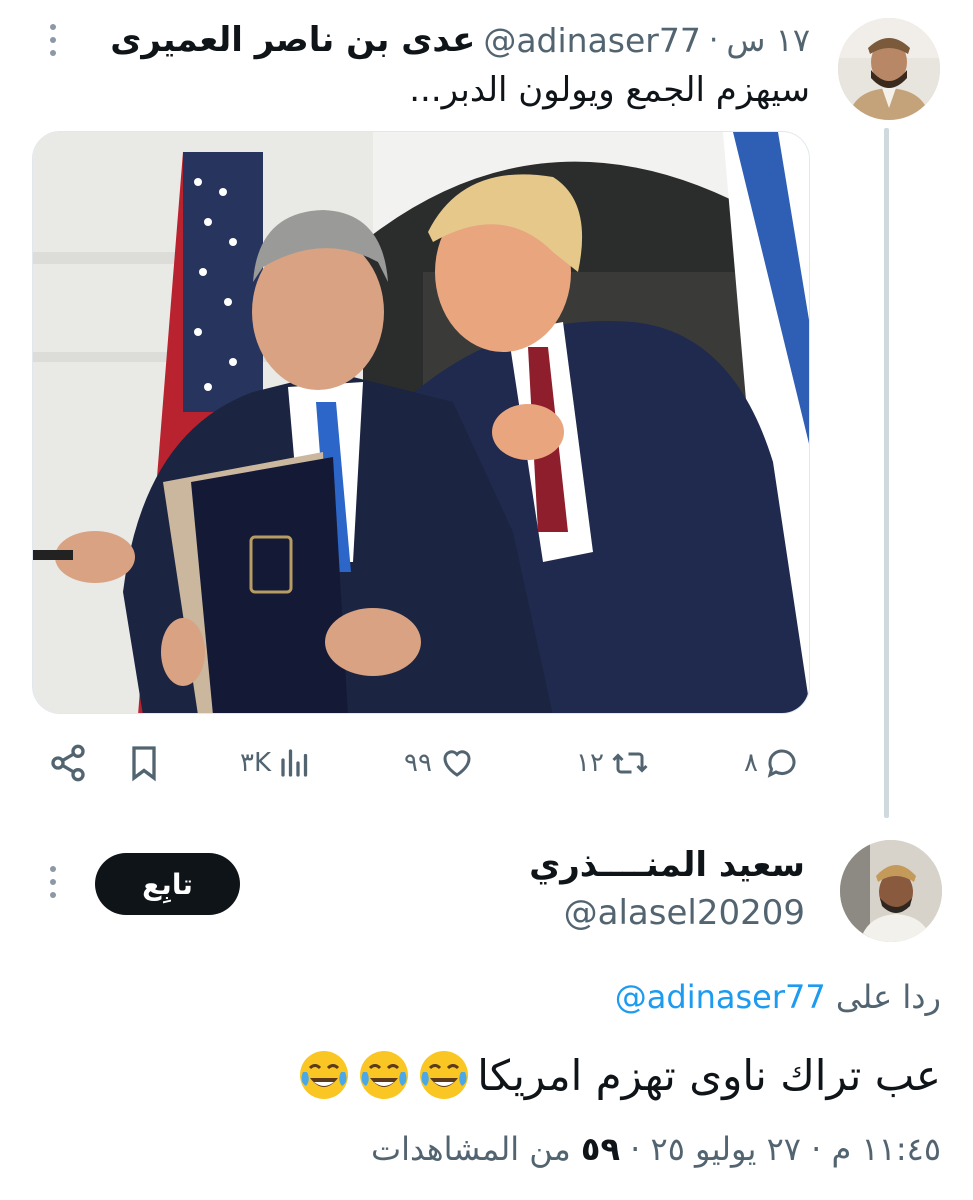 This screenshot has height=1200, width=973. What do you see at coordinates (709, 1075) in the screenshot?
I see `reply-text: عب تراك ناوى تهزم امريكا` at bounding box center [709, 1075].